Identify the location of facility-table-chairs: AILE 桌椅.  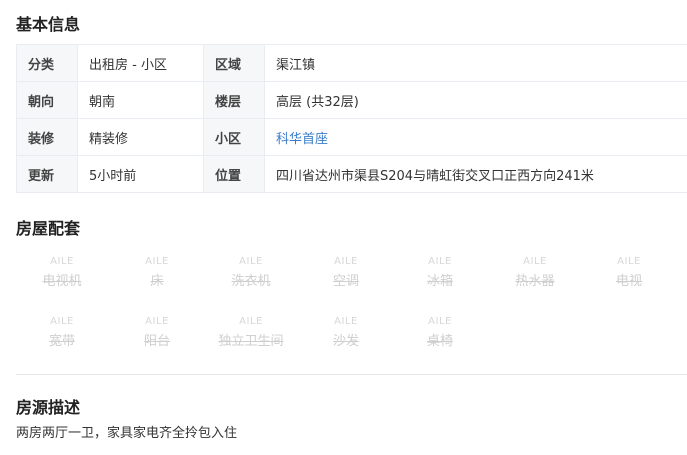
(440, 337).